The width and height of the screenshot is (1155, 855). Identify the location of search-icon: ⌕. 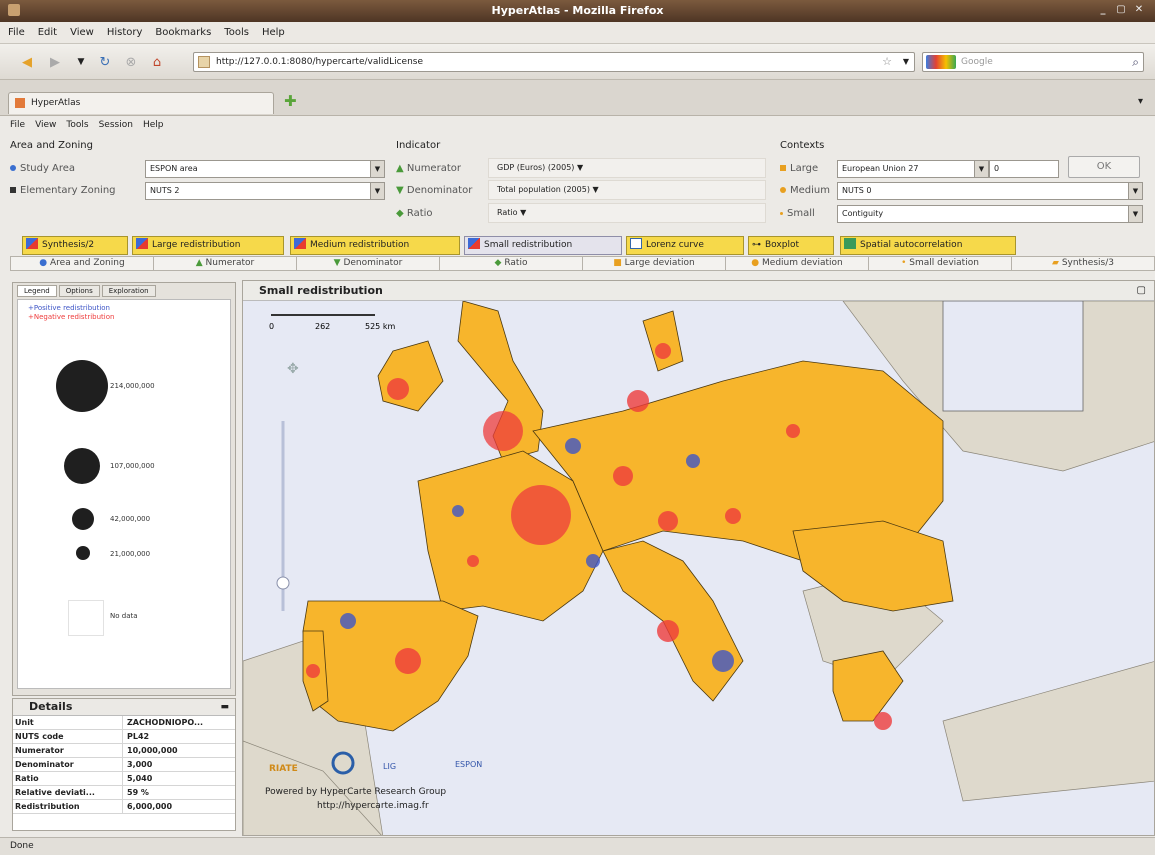
(1135, 62).